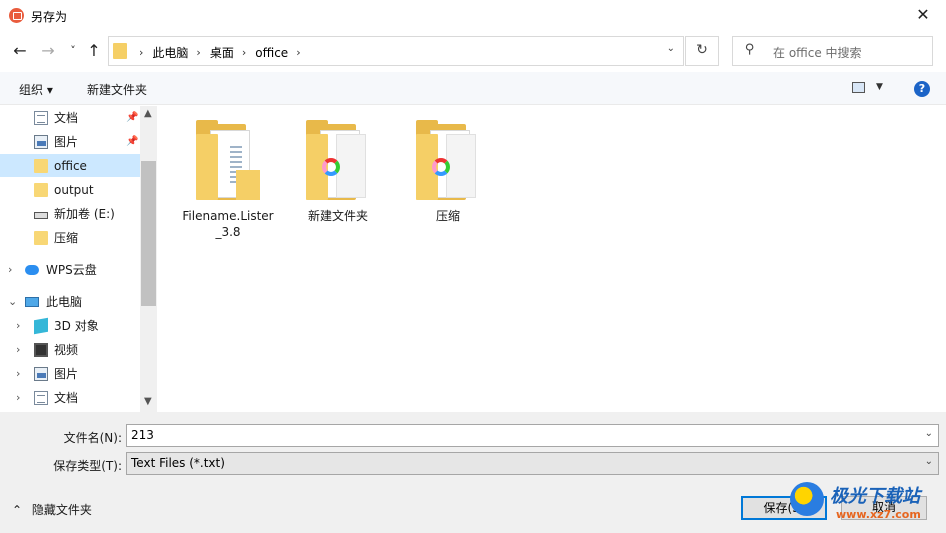  What do you see at coordinates (807, 499) in the screenshot?
I see `watermark-logo-icon` at bounding box center [807, 499].